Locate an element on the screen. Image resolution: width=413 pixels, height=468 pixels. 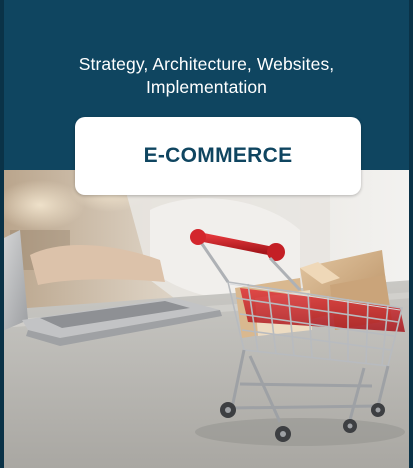
left-edge is located at coordinates (2, 234).